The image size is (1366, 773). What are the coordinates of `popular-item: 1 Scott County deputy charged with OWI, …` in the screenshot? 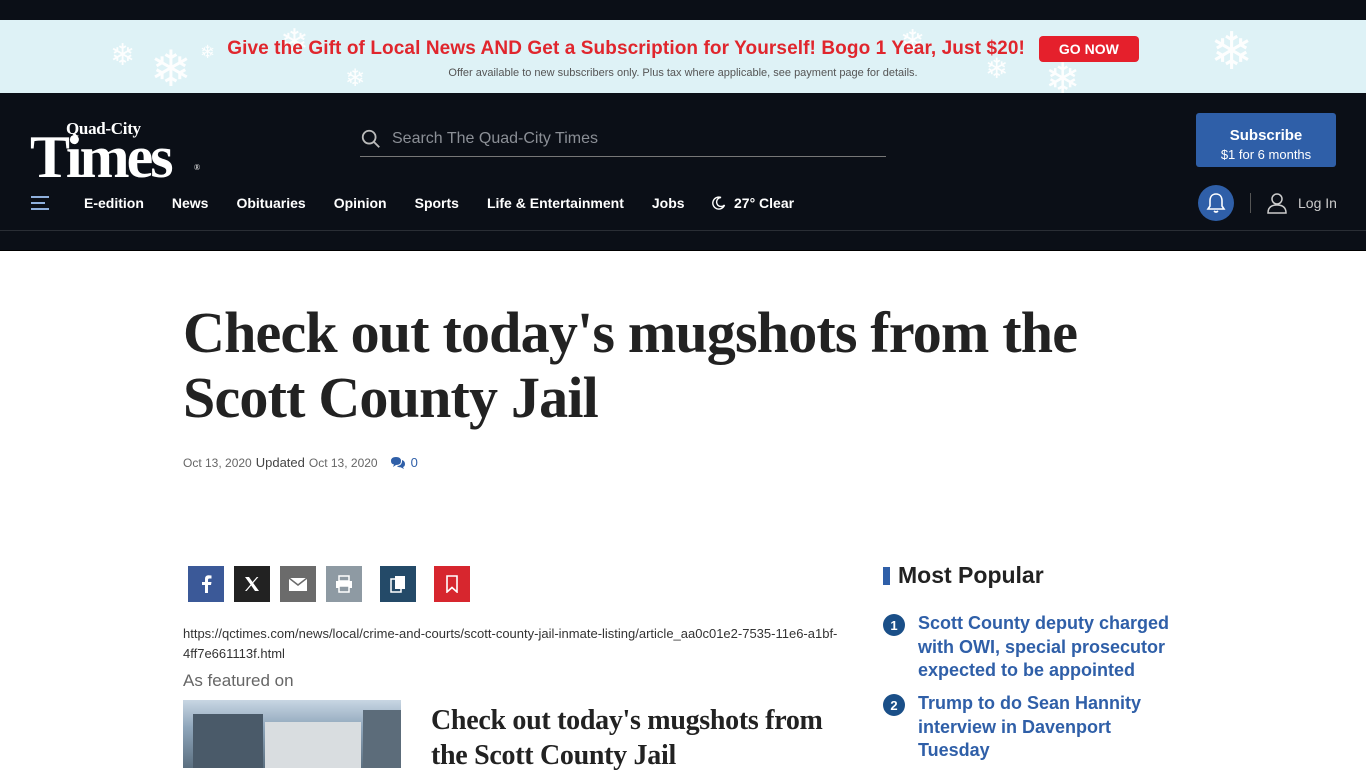 It's located at (1030, 647).